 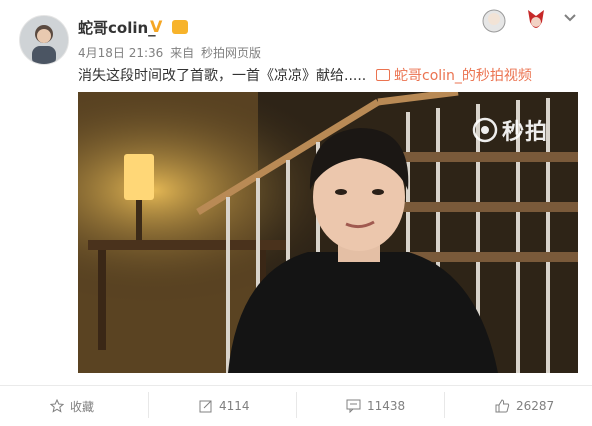 I want to click on favorite-button: 收藏, so click(x=72, y=406).